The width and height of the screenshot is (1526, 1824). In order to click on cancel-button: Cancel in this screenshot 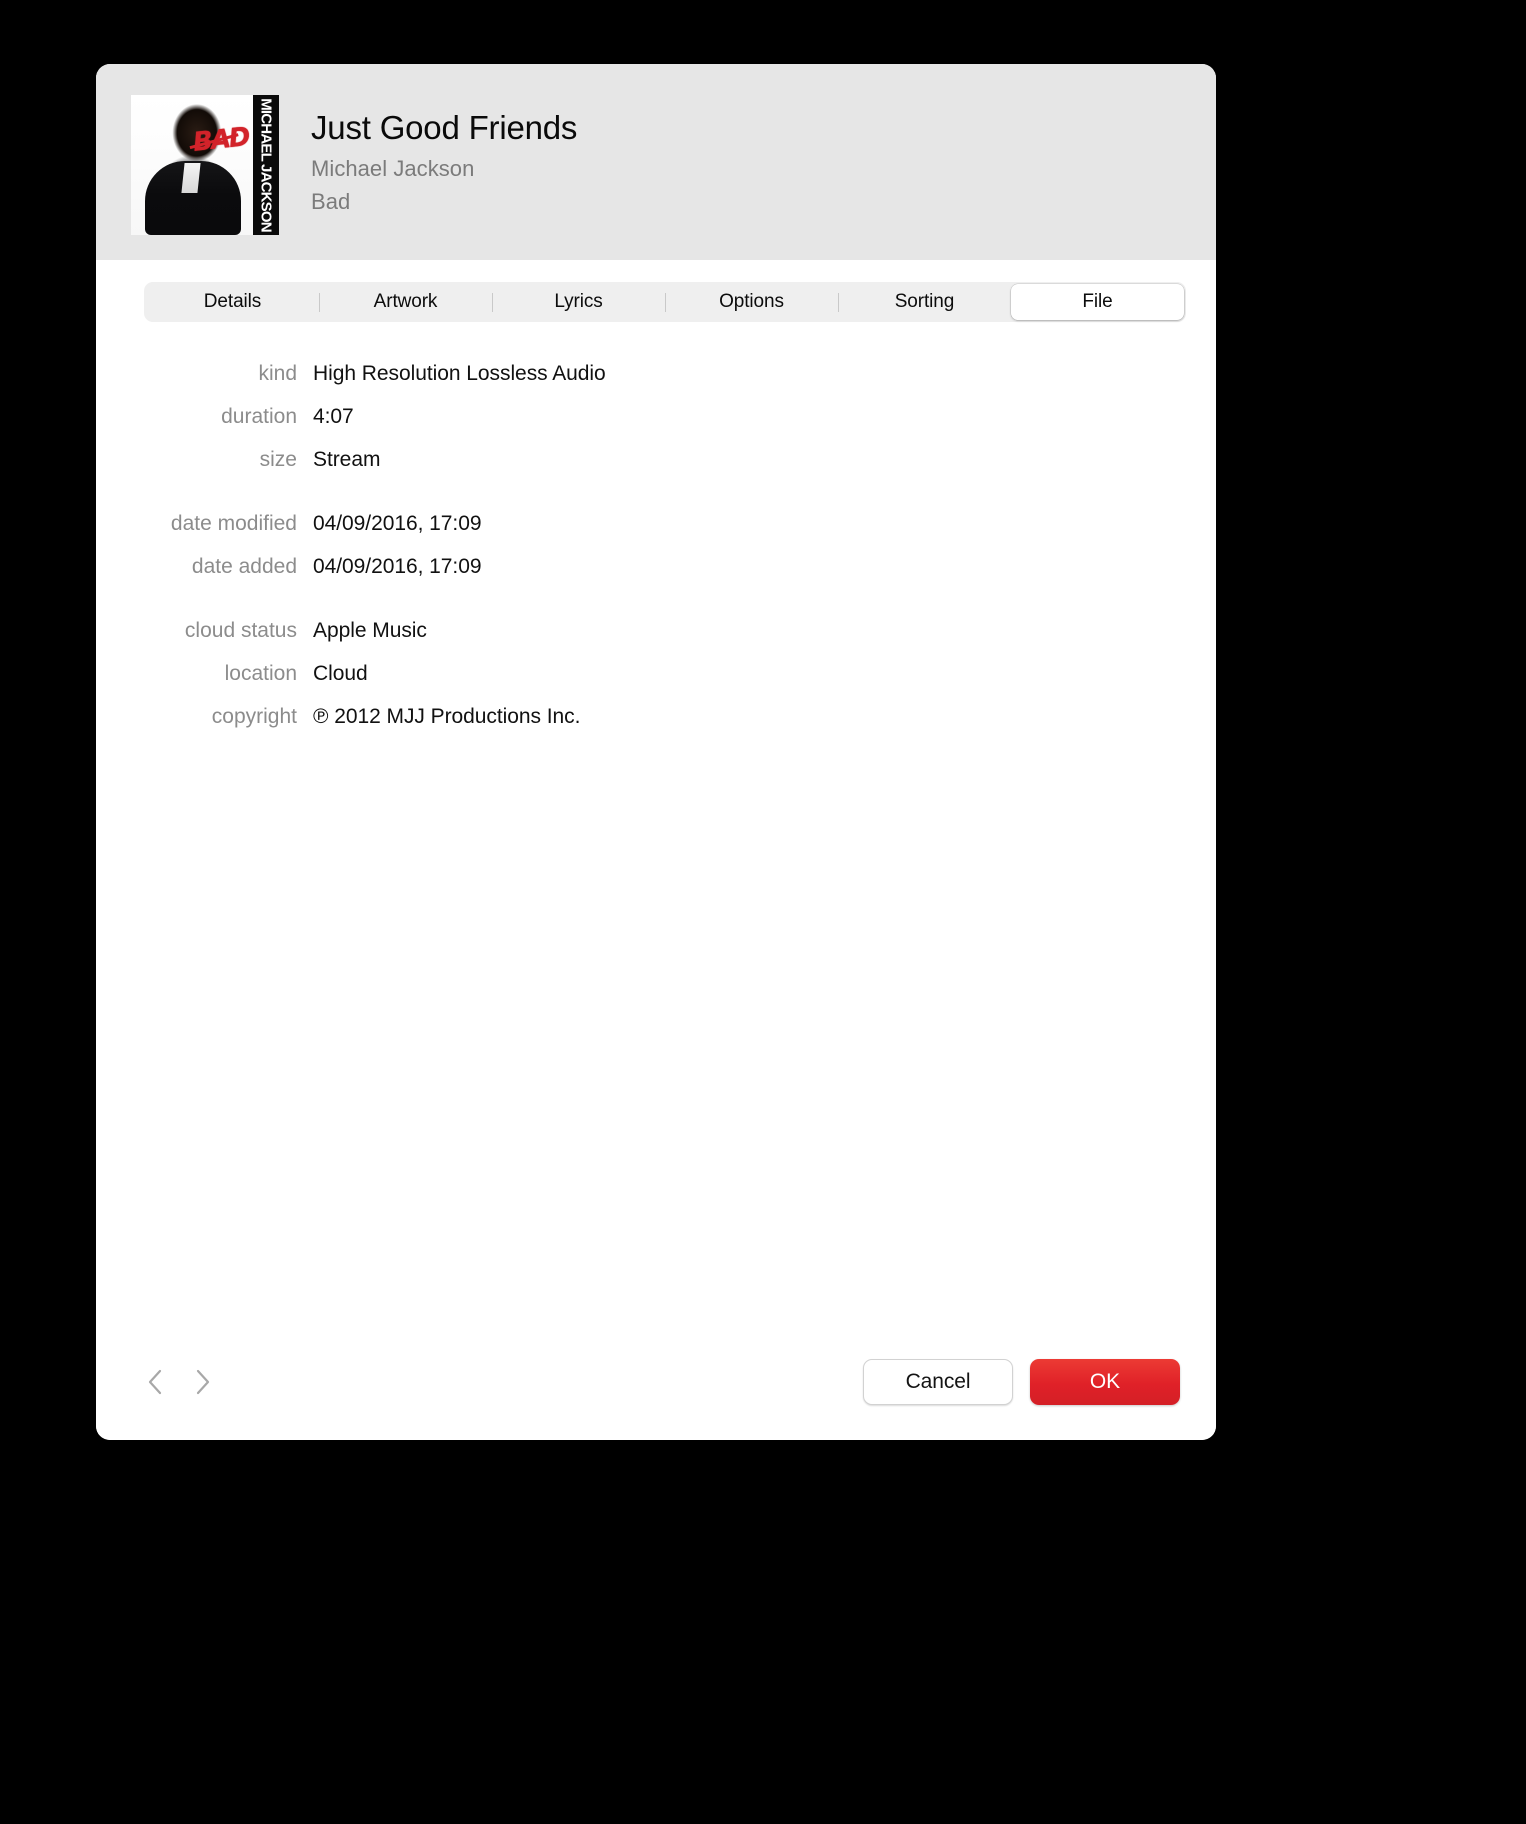, I will do `click(938, 1382)`.